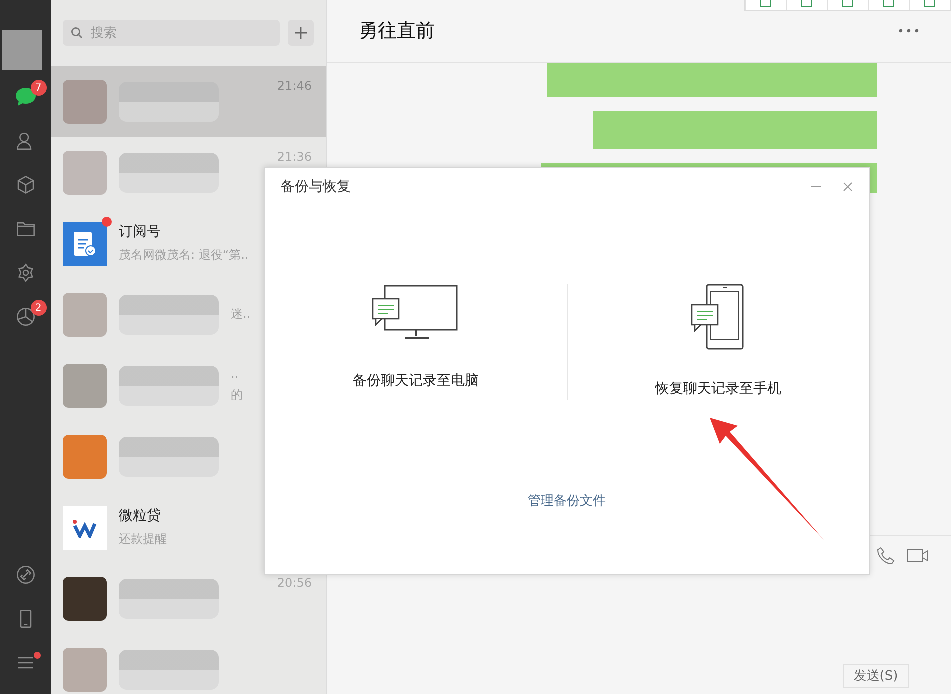 This screenshot has height=694, width=951. Describe the element at coordinates (294, 583) in the screenshot. I see `message-time: 20:56` at that location.